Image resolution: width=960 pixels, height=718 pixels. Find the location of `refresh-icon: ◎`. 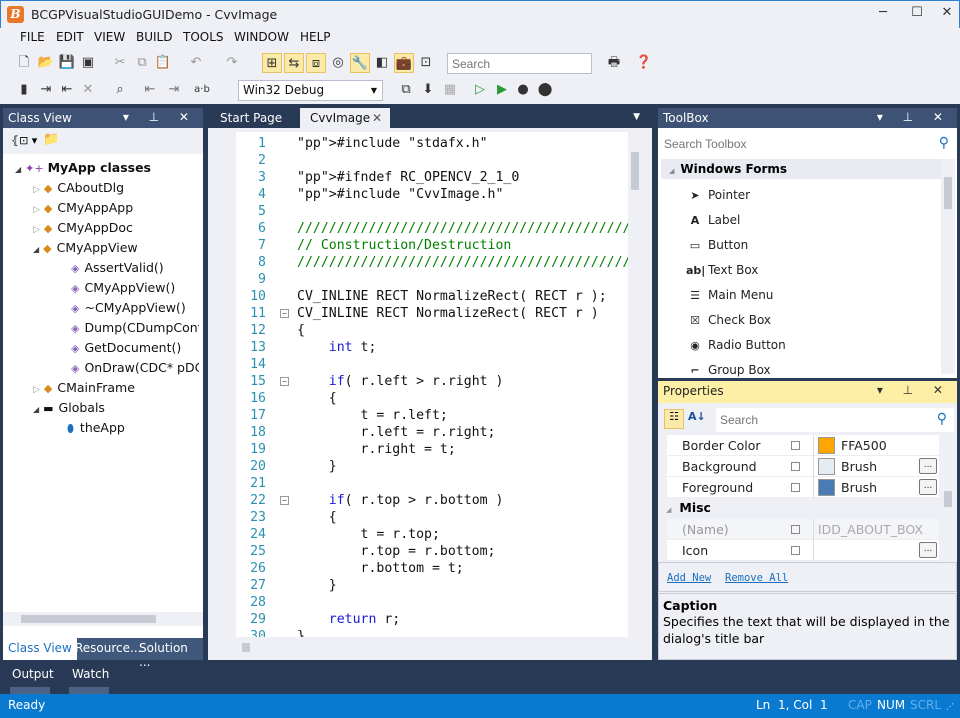

refresh-icon: ◎ is located at coordinates (338, 63).